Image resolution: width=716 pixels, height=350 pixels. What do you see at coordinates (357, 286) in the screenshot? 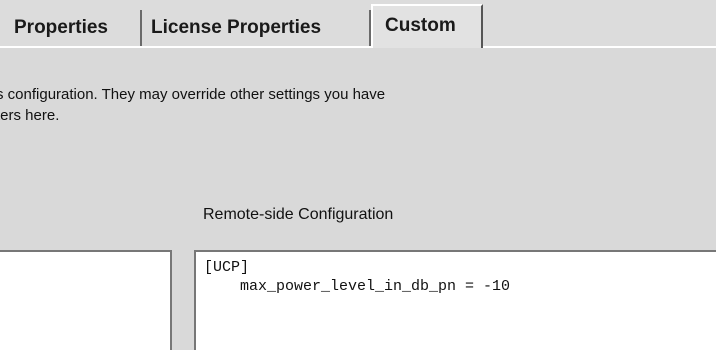
I see `remote-config-line-2: max_power_level_in_db_pn = -10` at bounding box center [357, 286].